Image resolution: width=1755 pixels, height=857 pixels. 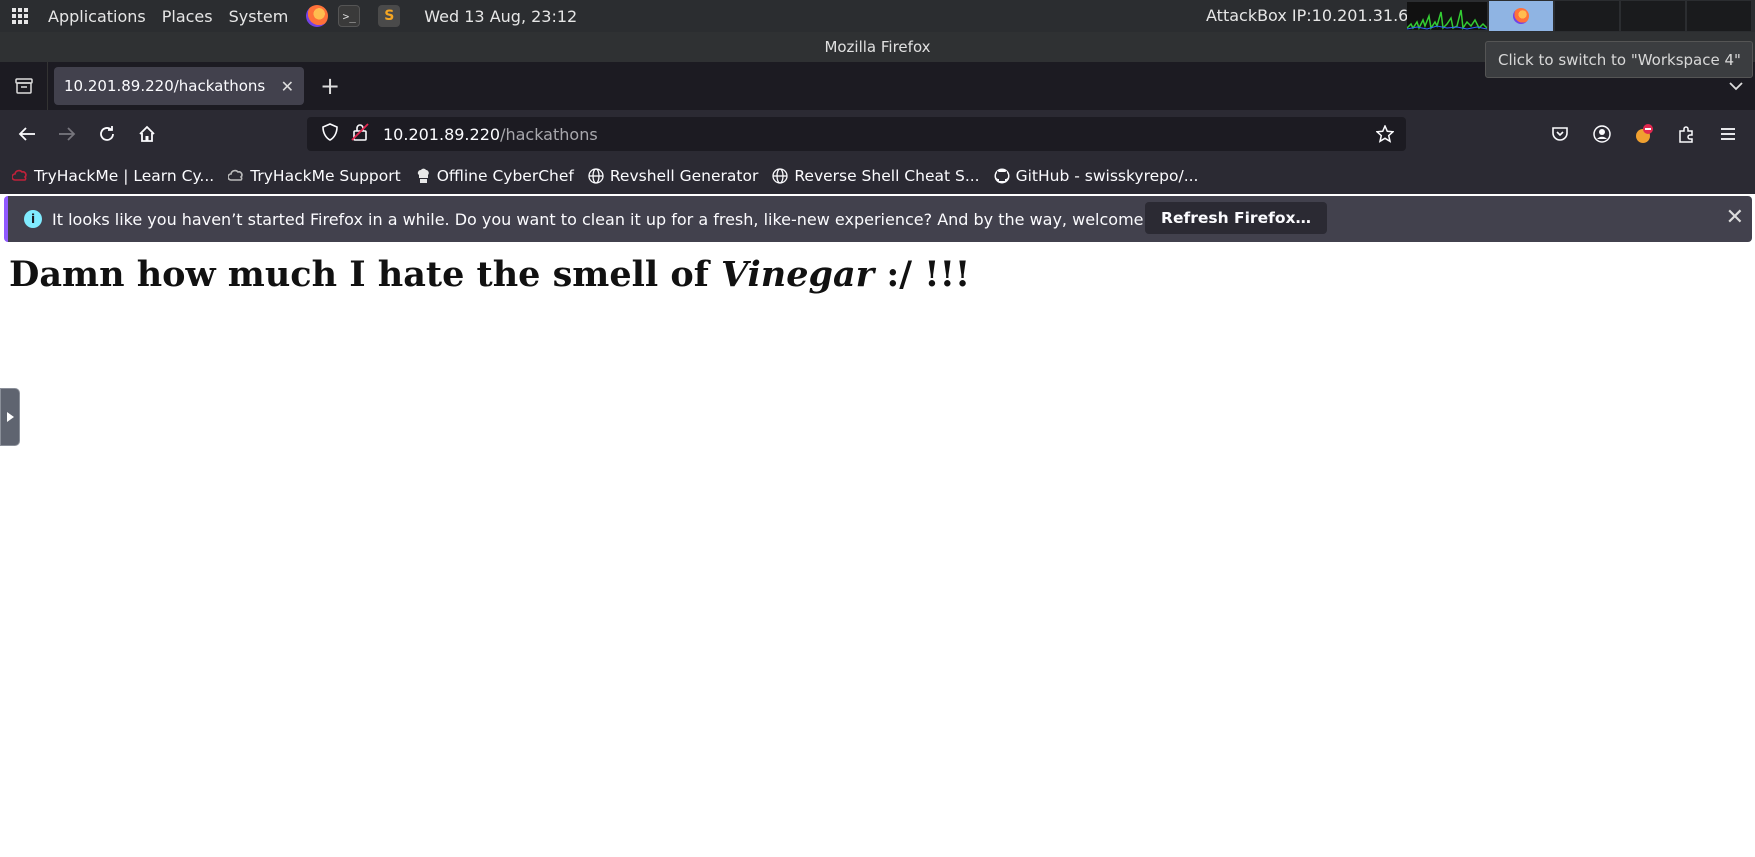 What do you see at coordinates (389, 16) in the screenshot?
I see `sublime-text-icon: S` at bounding box center [389, 16].